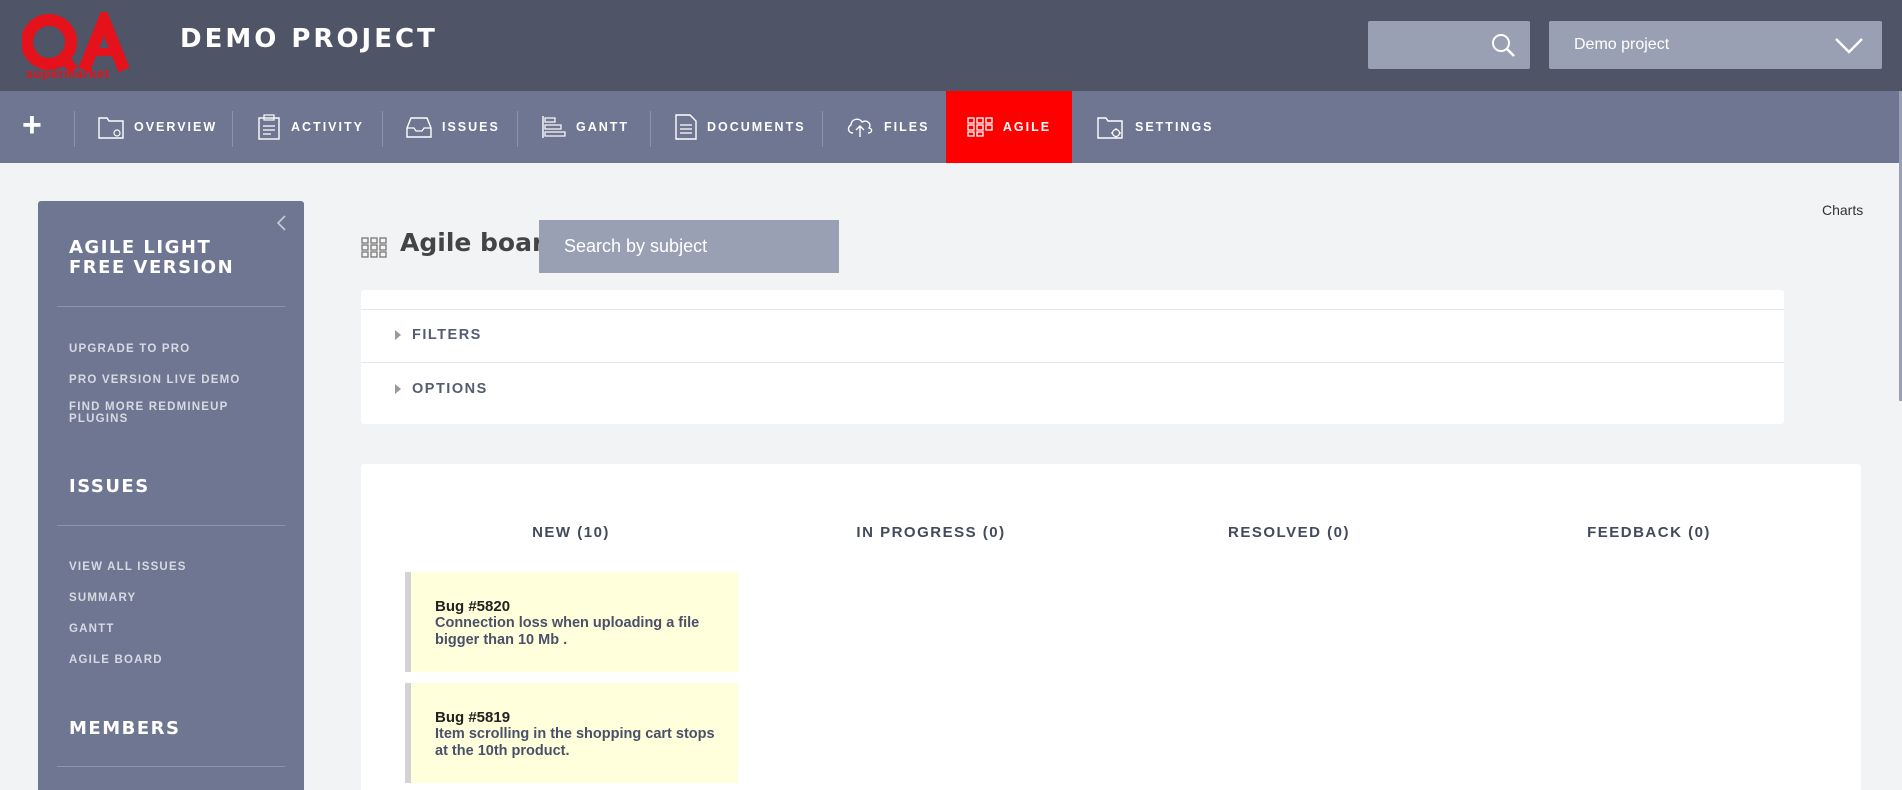 This screenshot has height=790, width=1902. Describe the element at coordinates (156, 413) in the screenshot. I see `sidebar-link-plugins: FIND MORE REDMINEUP PLUGINS` at that location.